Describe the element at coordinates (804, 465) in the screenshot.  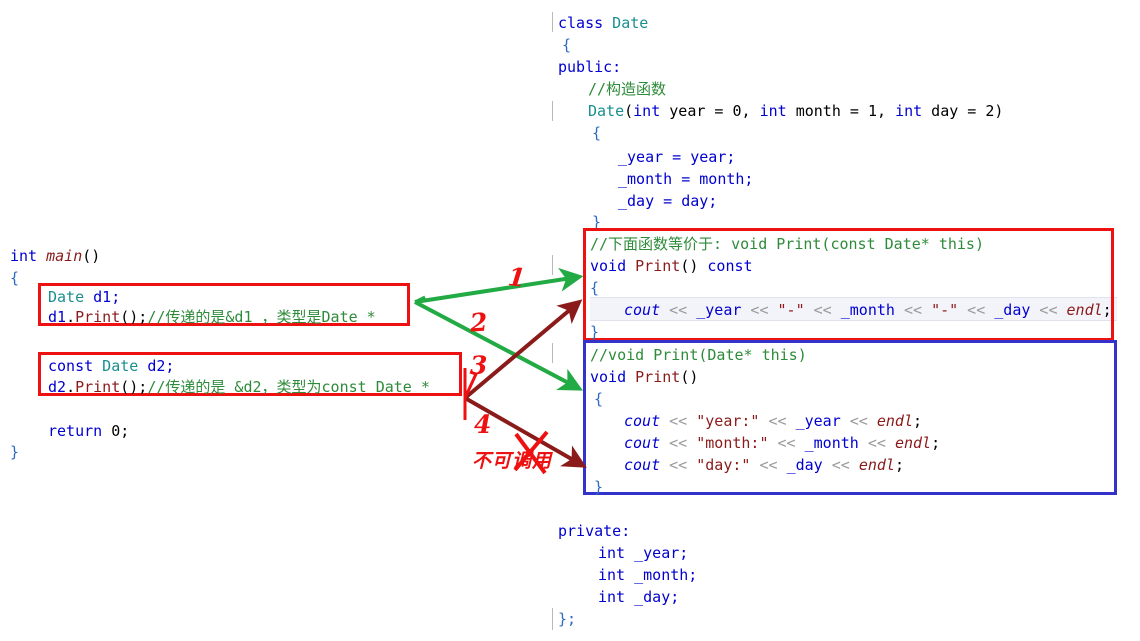
I see `day-member-2: _day` at that location.